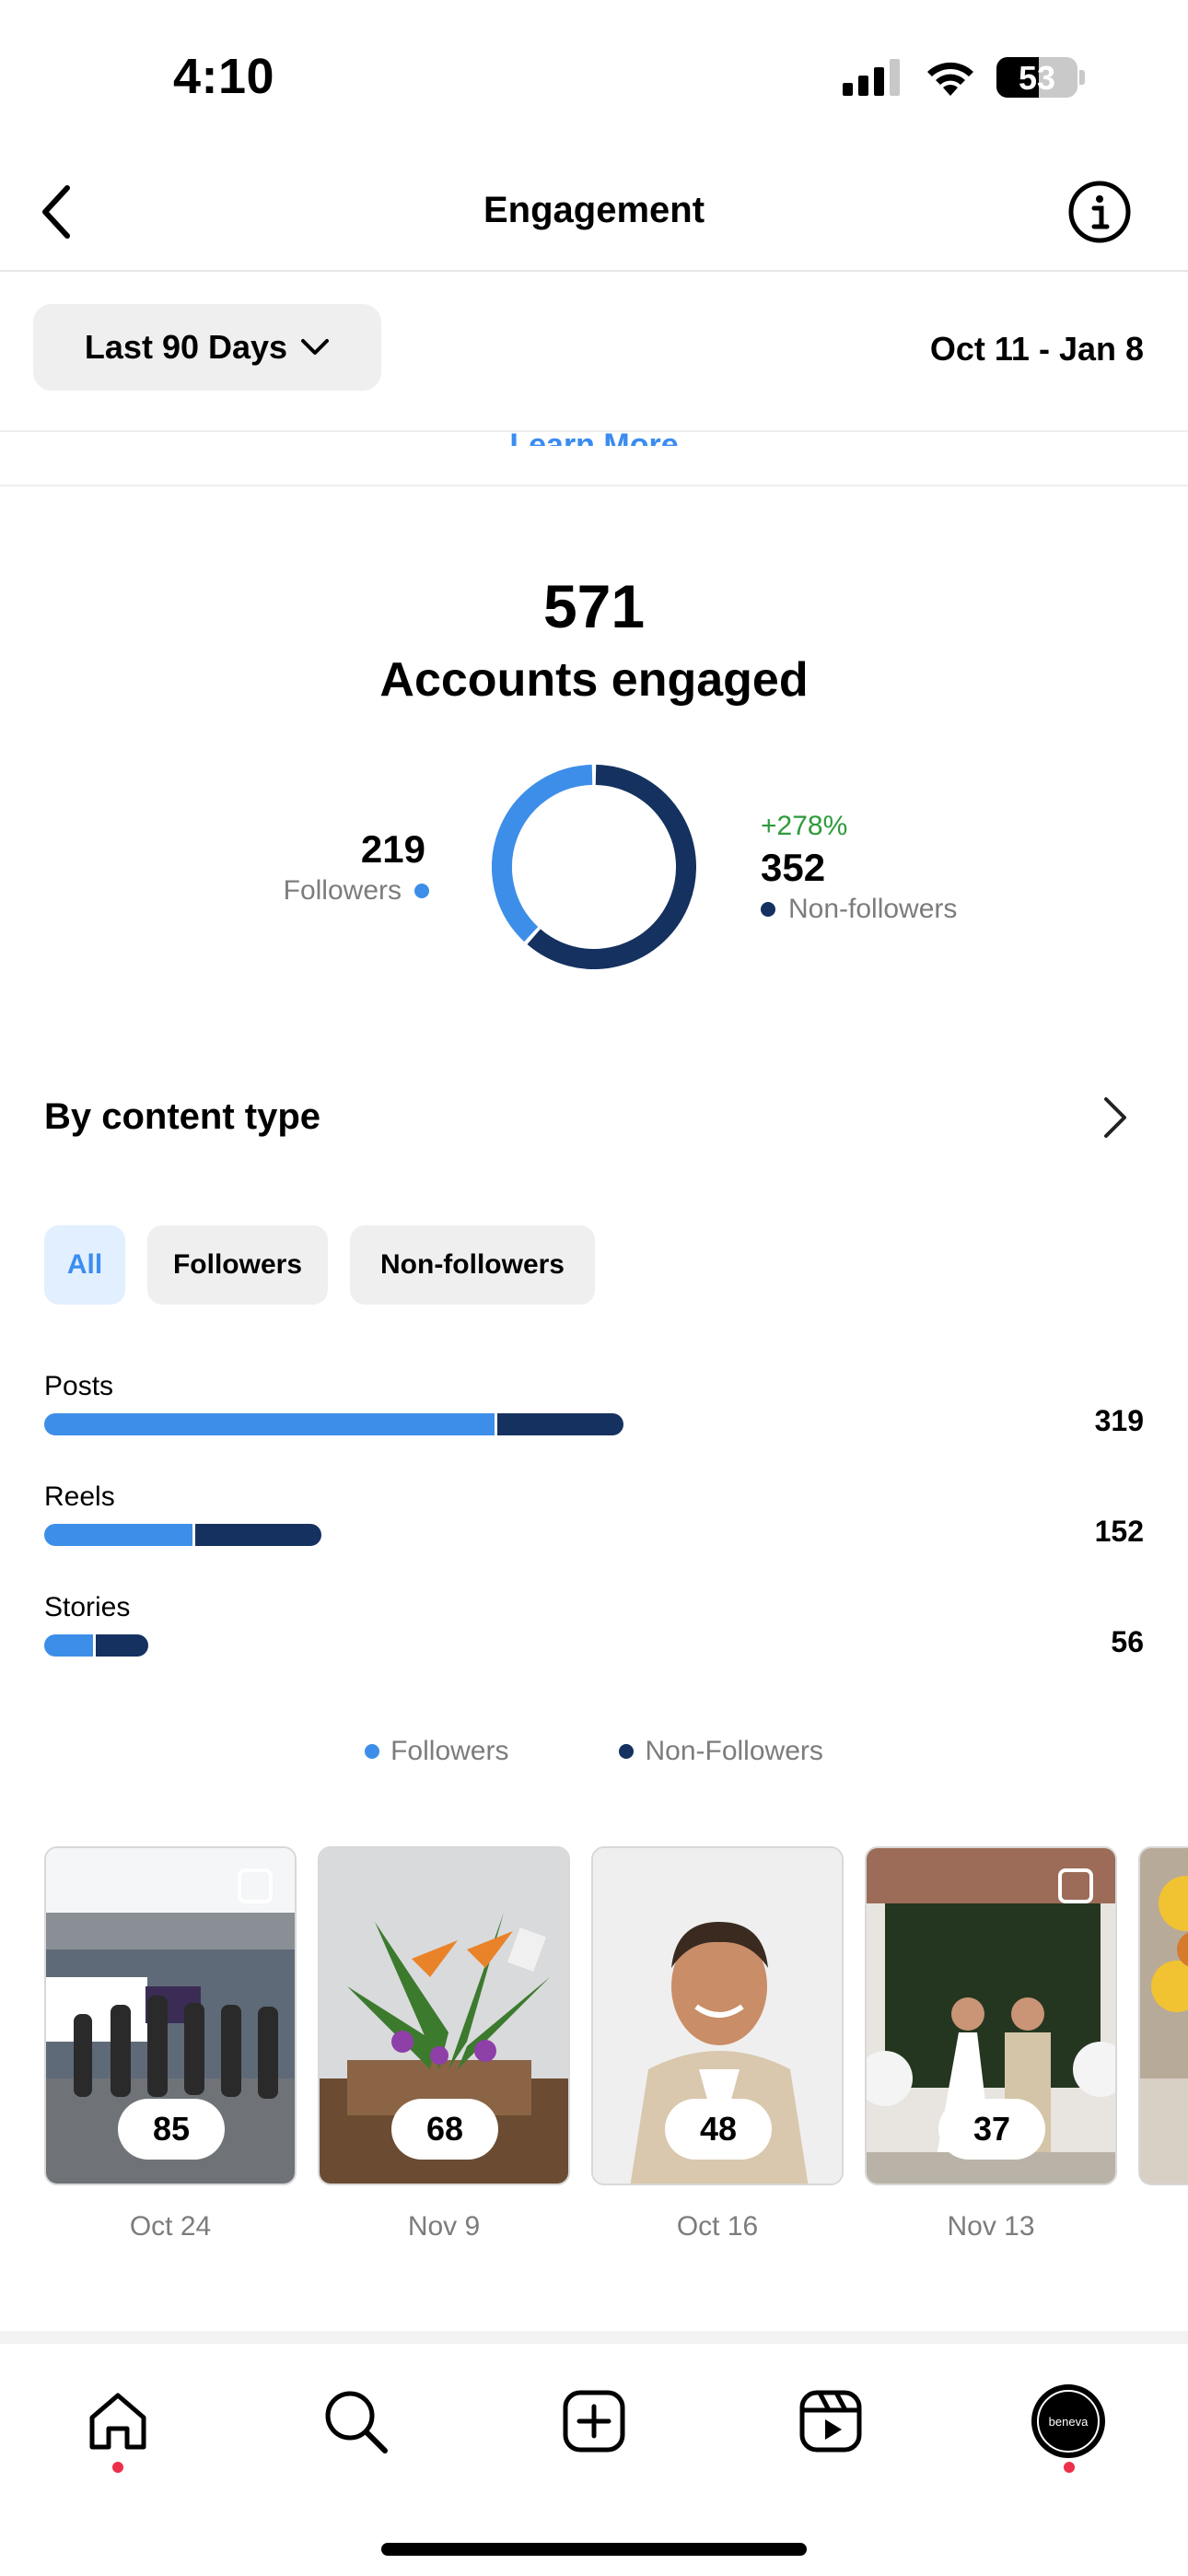  Describe the element at coordinates (79, 1496) in the screenshot. I see `bar-label-reels: Reels` at that location.